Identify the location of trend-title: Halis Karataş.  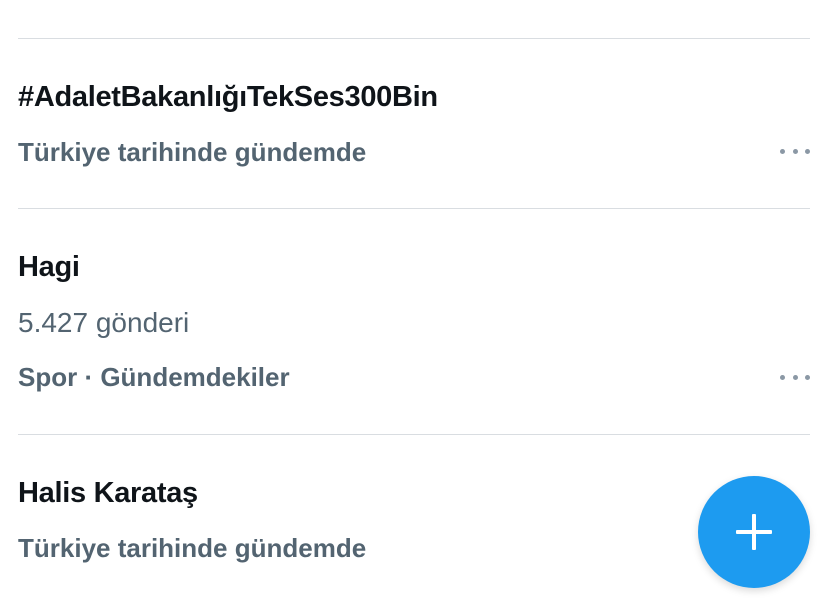
(108, 493).